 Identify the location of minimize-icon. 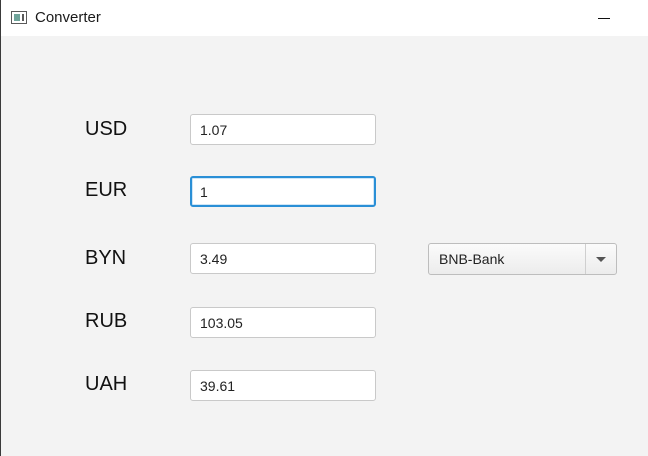
(604, 18).